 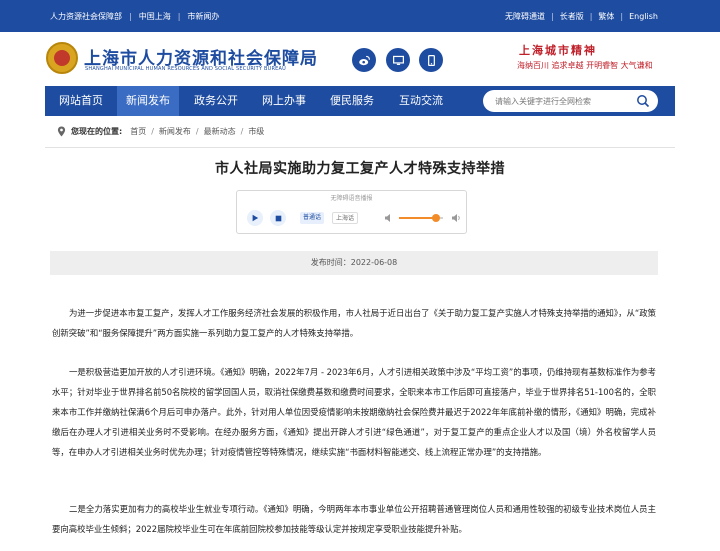 I want to click on divider, so click(x=360, y=147).